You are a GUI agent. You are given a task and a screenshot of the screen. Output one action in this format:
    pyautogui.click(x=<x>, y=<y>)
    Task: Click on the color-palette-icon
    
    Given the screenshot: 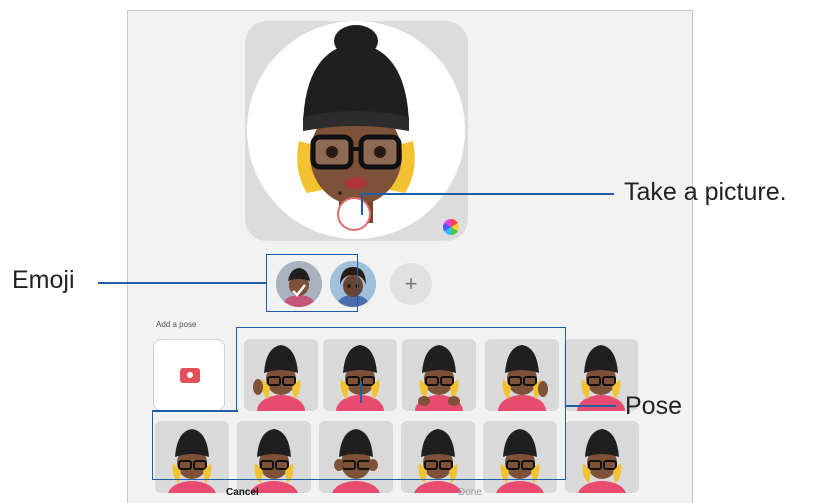 What is the action you would take?
    pyautogui.click(x=451, y=227)
    